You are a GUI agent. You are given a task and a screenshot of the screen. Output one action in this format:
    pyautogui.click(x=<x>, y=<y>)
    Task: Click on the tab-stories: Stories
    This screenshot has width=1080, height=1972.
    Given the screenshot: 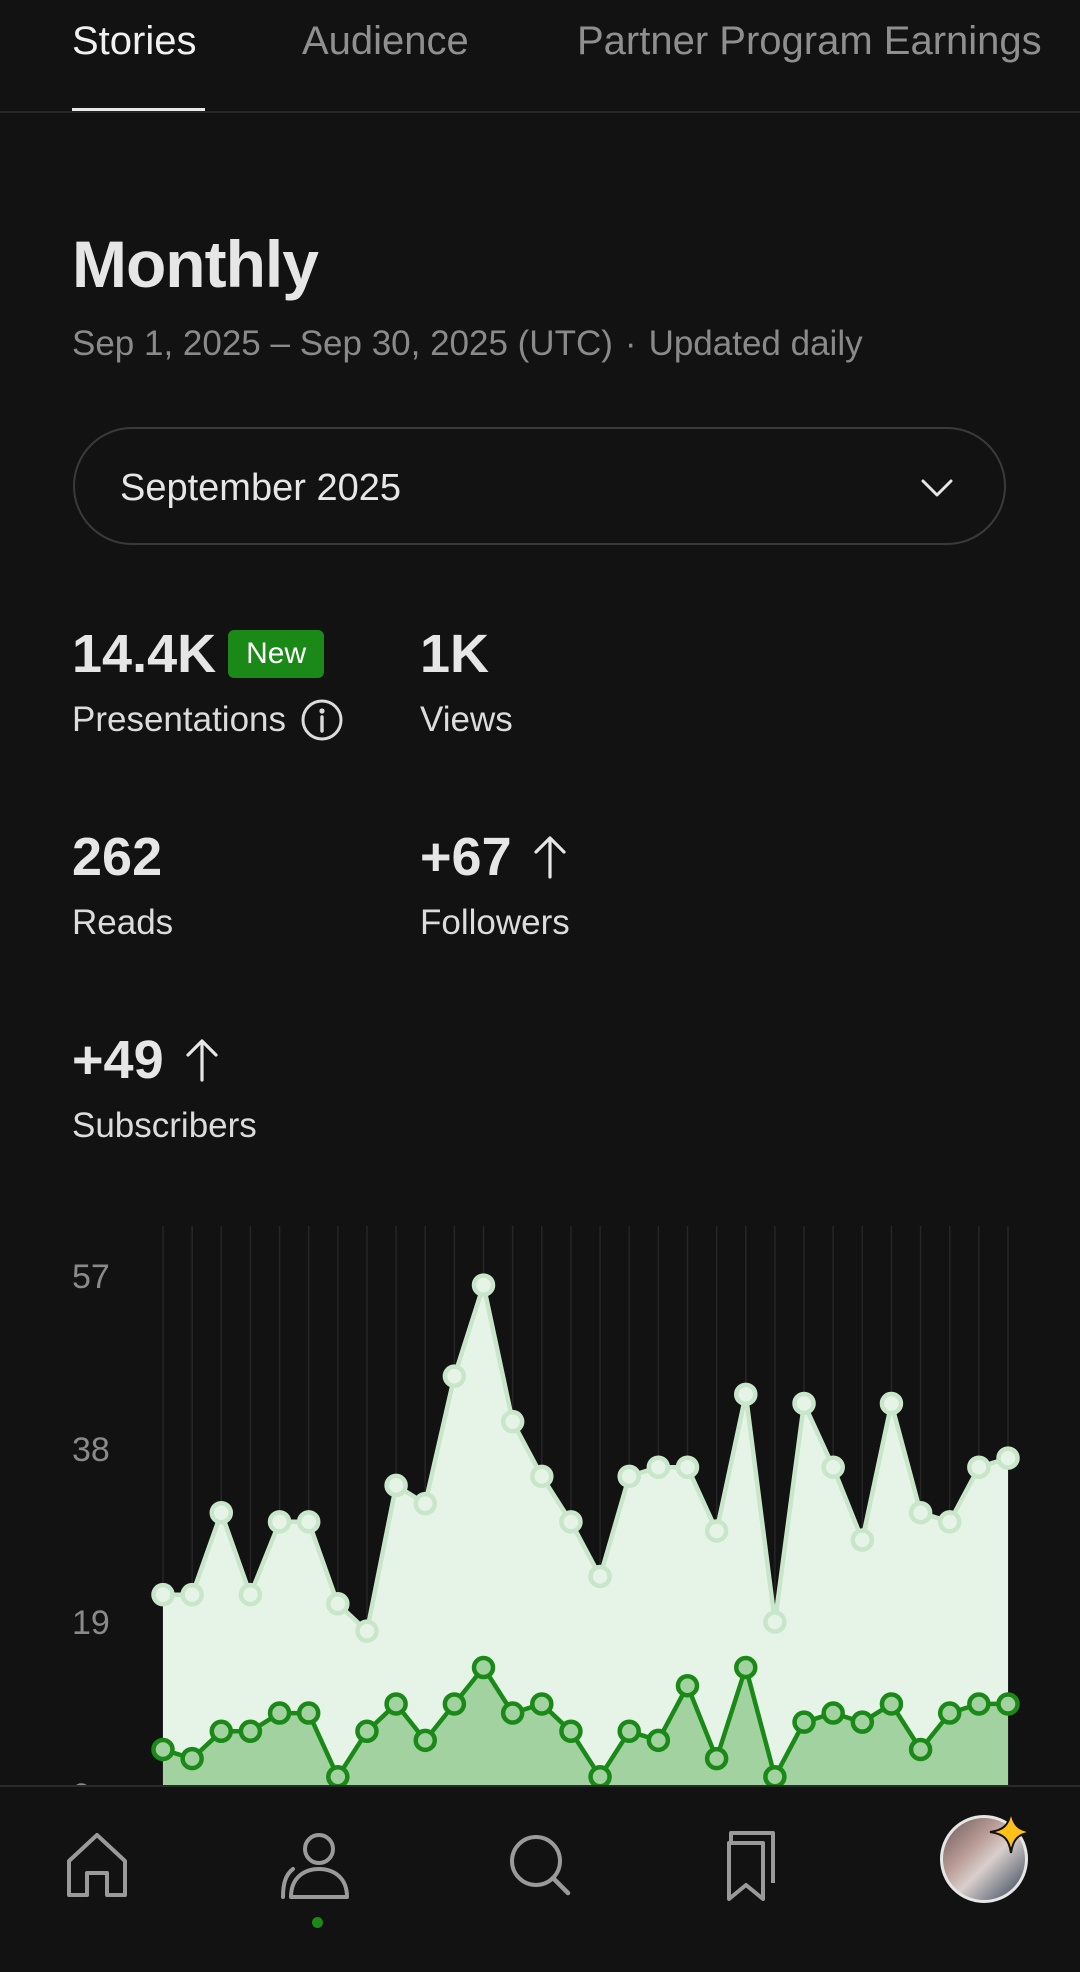 What is the action you would take?
    pyautogui.click(x=134, y=41)
    